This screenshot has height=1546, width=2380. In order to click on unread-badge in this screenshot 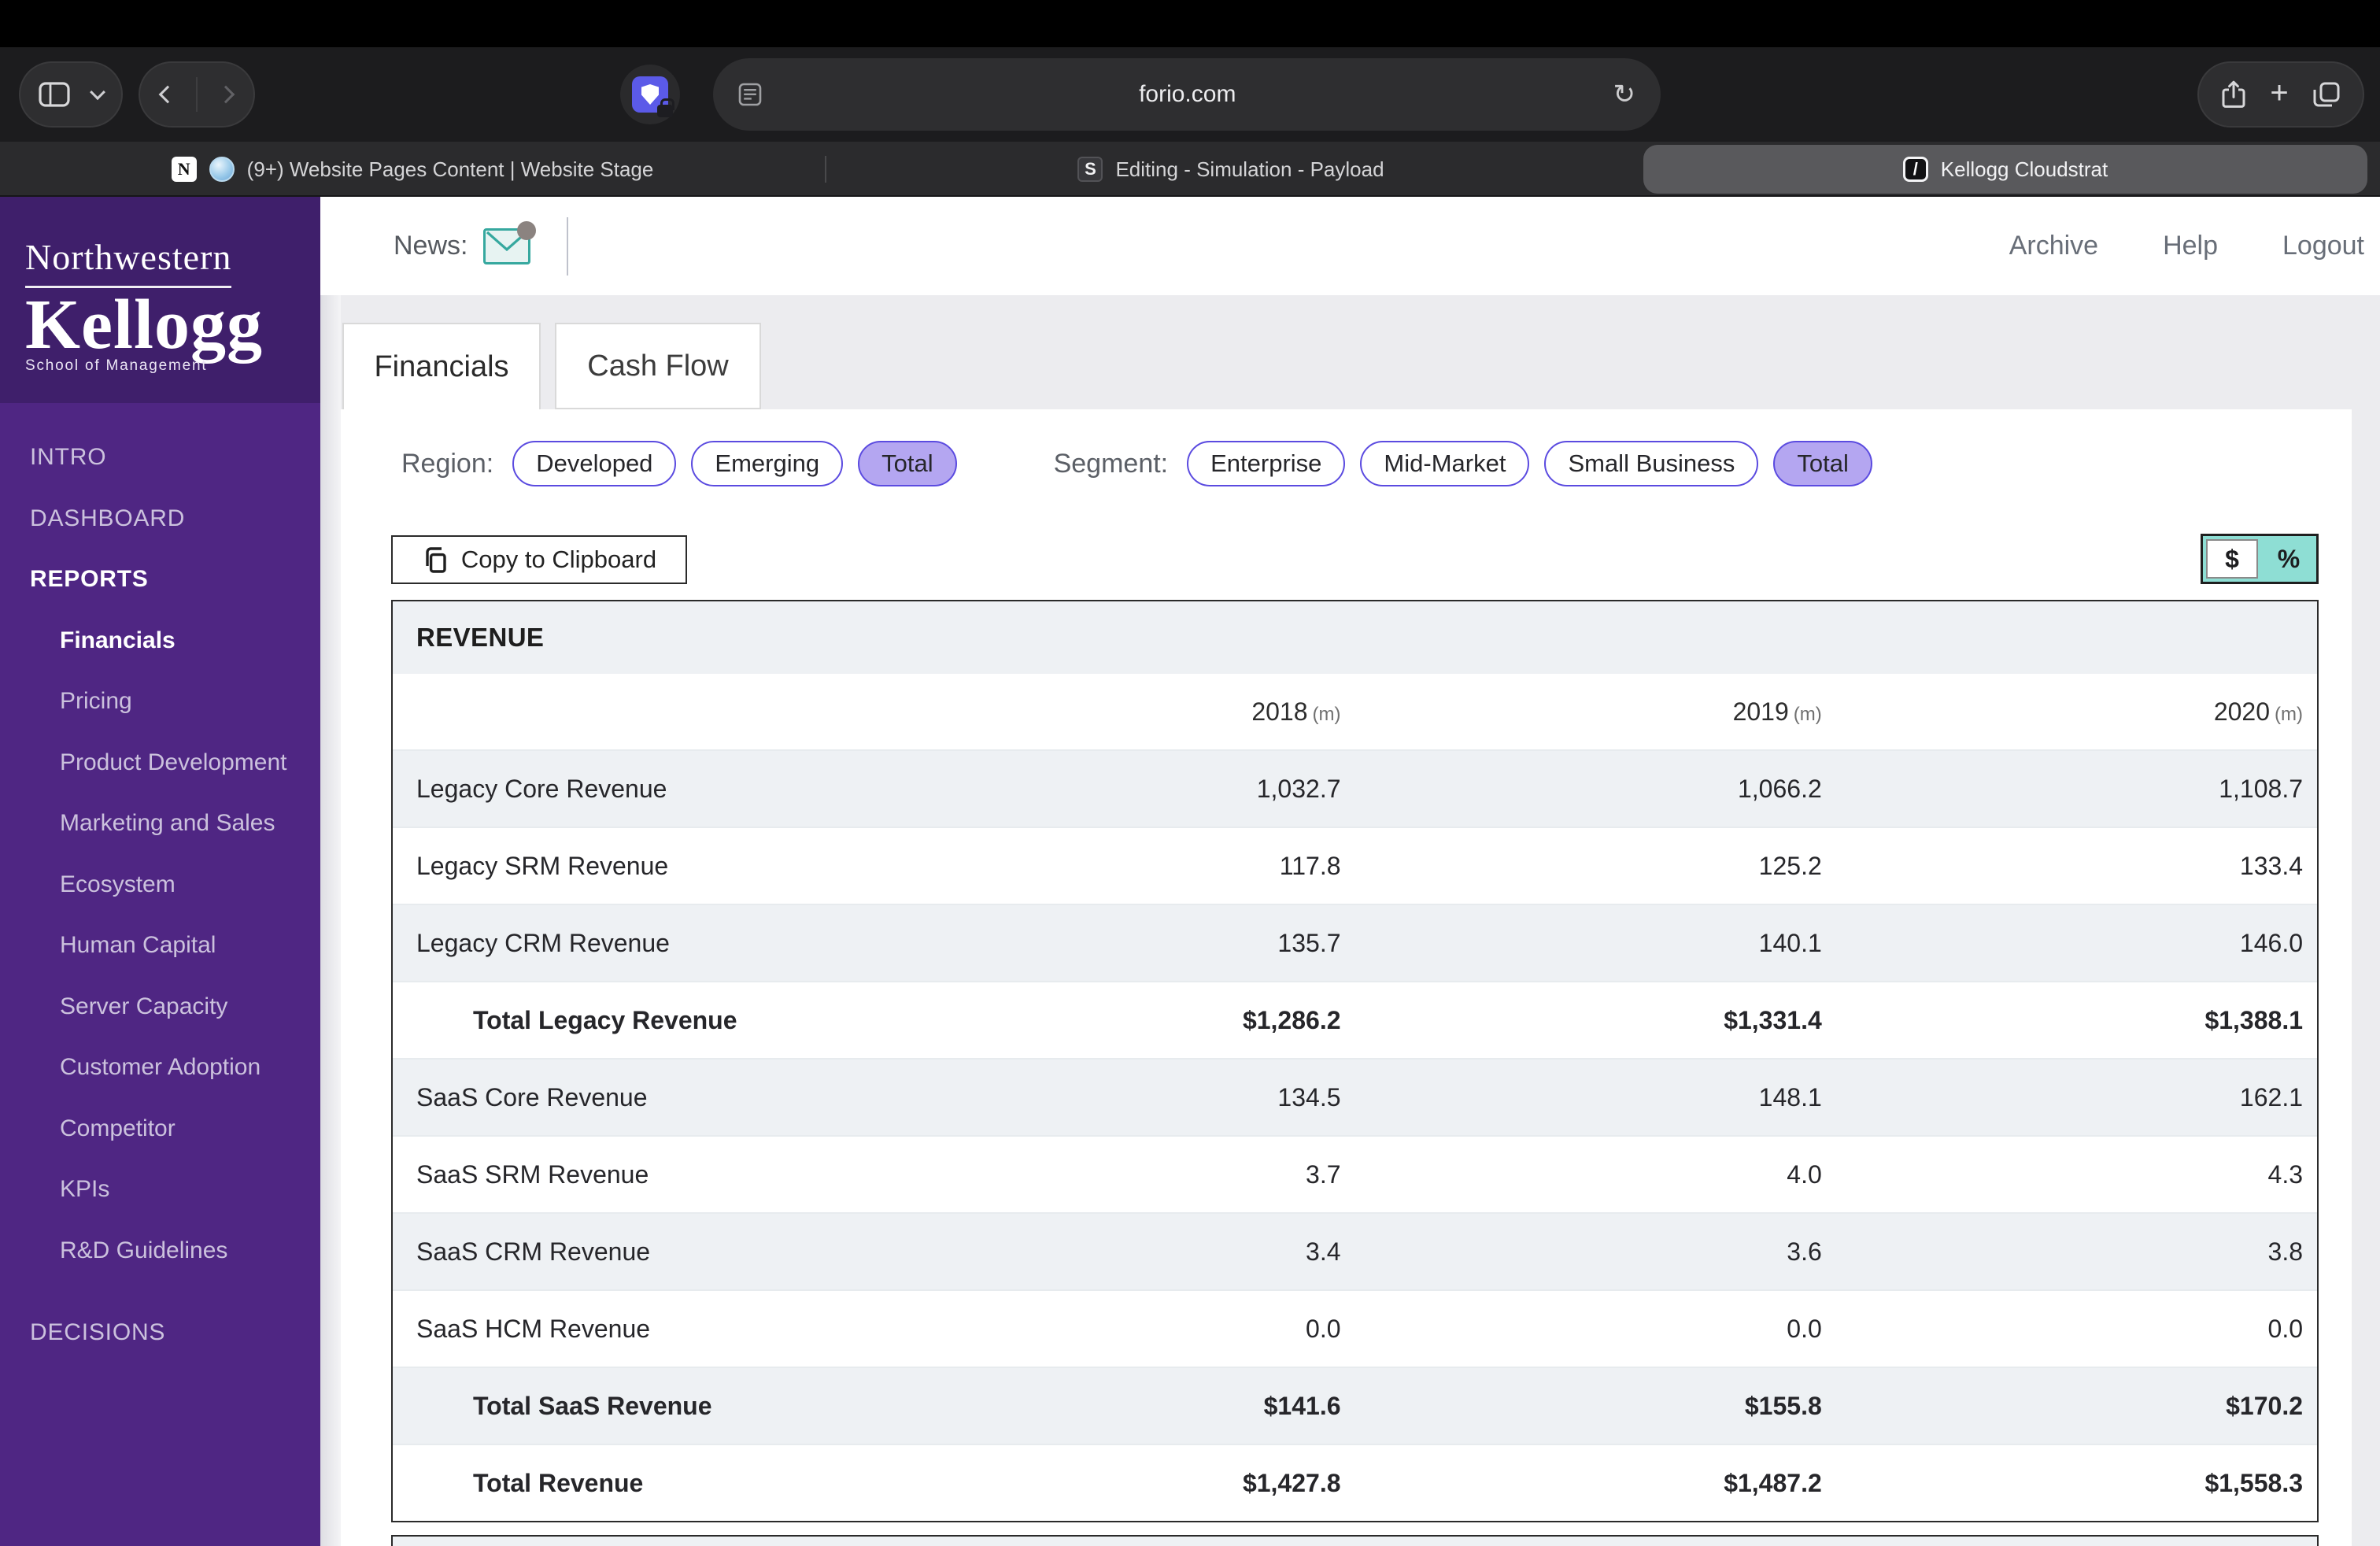, I will do `click(527, 230)`.